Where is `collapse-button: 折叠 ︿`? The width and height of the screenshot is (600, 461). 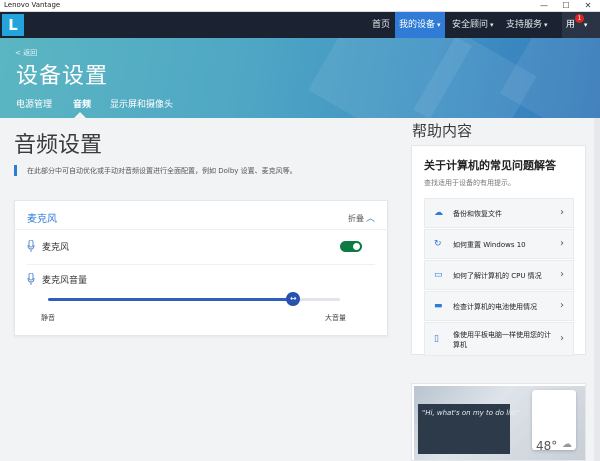
collapse-button: 折叠 ︿ is located at coordinates (361, 217).